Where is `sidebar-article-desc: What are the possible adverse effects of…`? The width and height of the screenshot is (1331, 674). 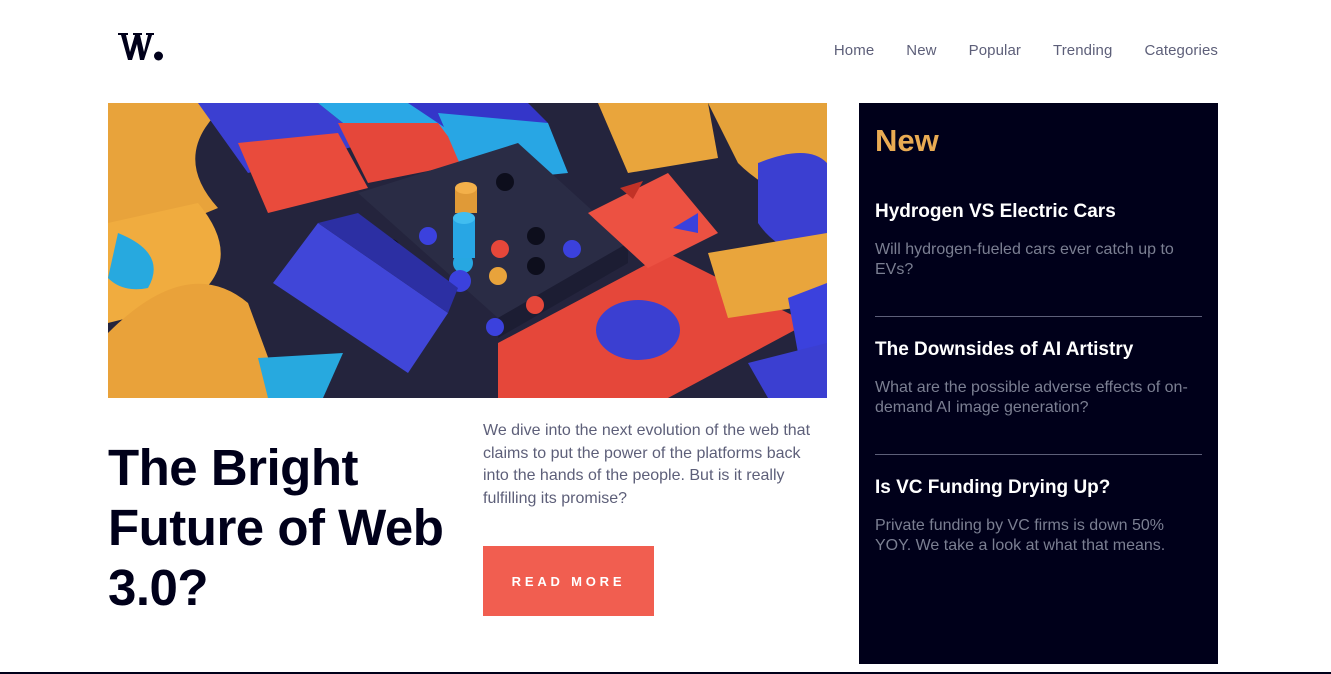 sidebar-article-desc: What are the possible adverse effects of… is located at coordinates (1031, 397).